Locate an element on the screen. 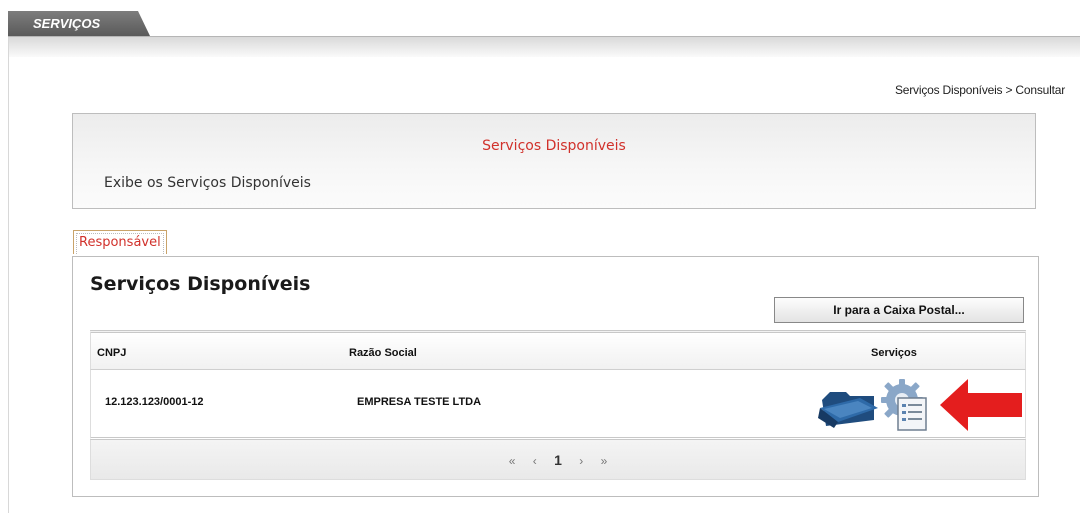 This screenshot has height=513, width=1080. tab-responsavel: Responsável is located at coordinates (120, 242).